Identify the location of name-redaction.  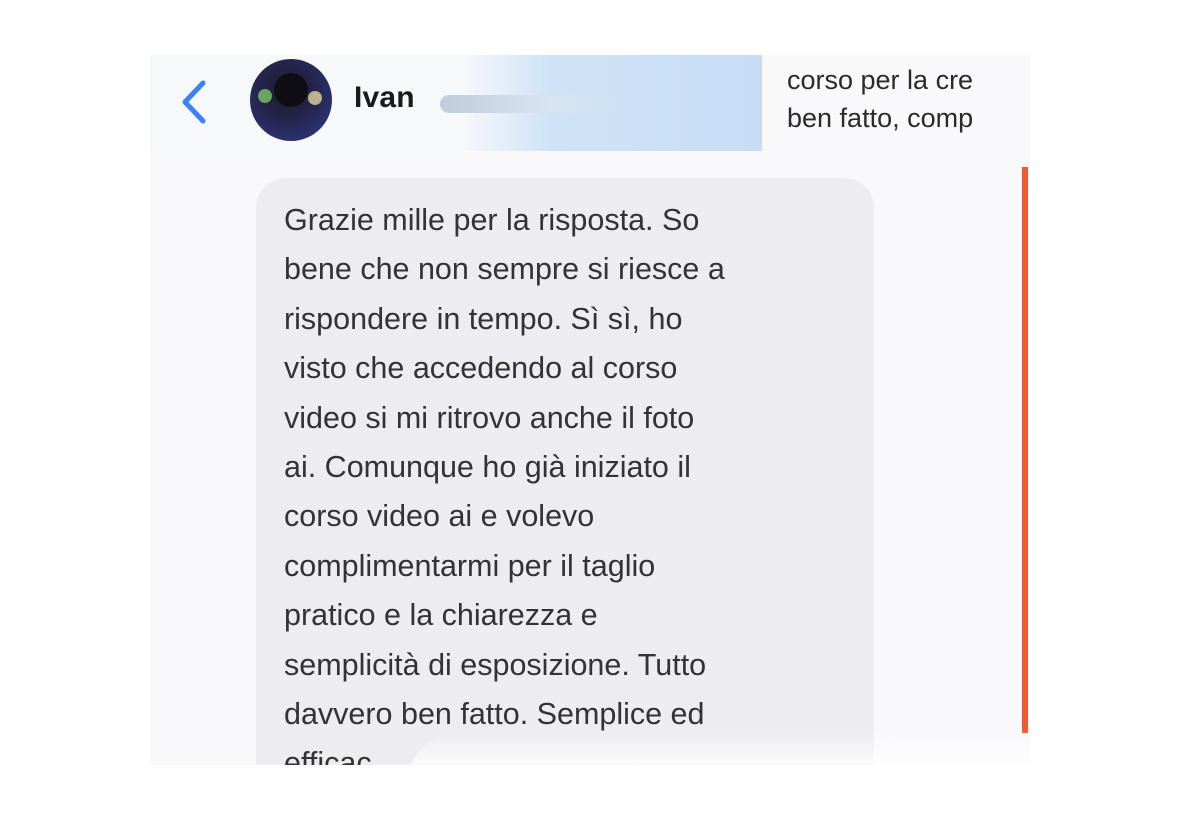
(530, 104).